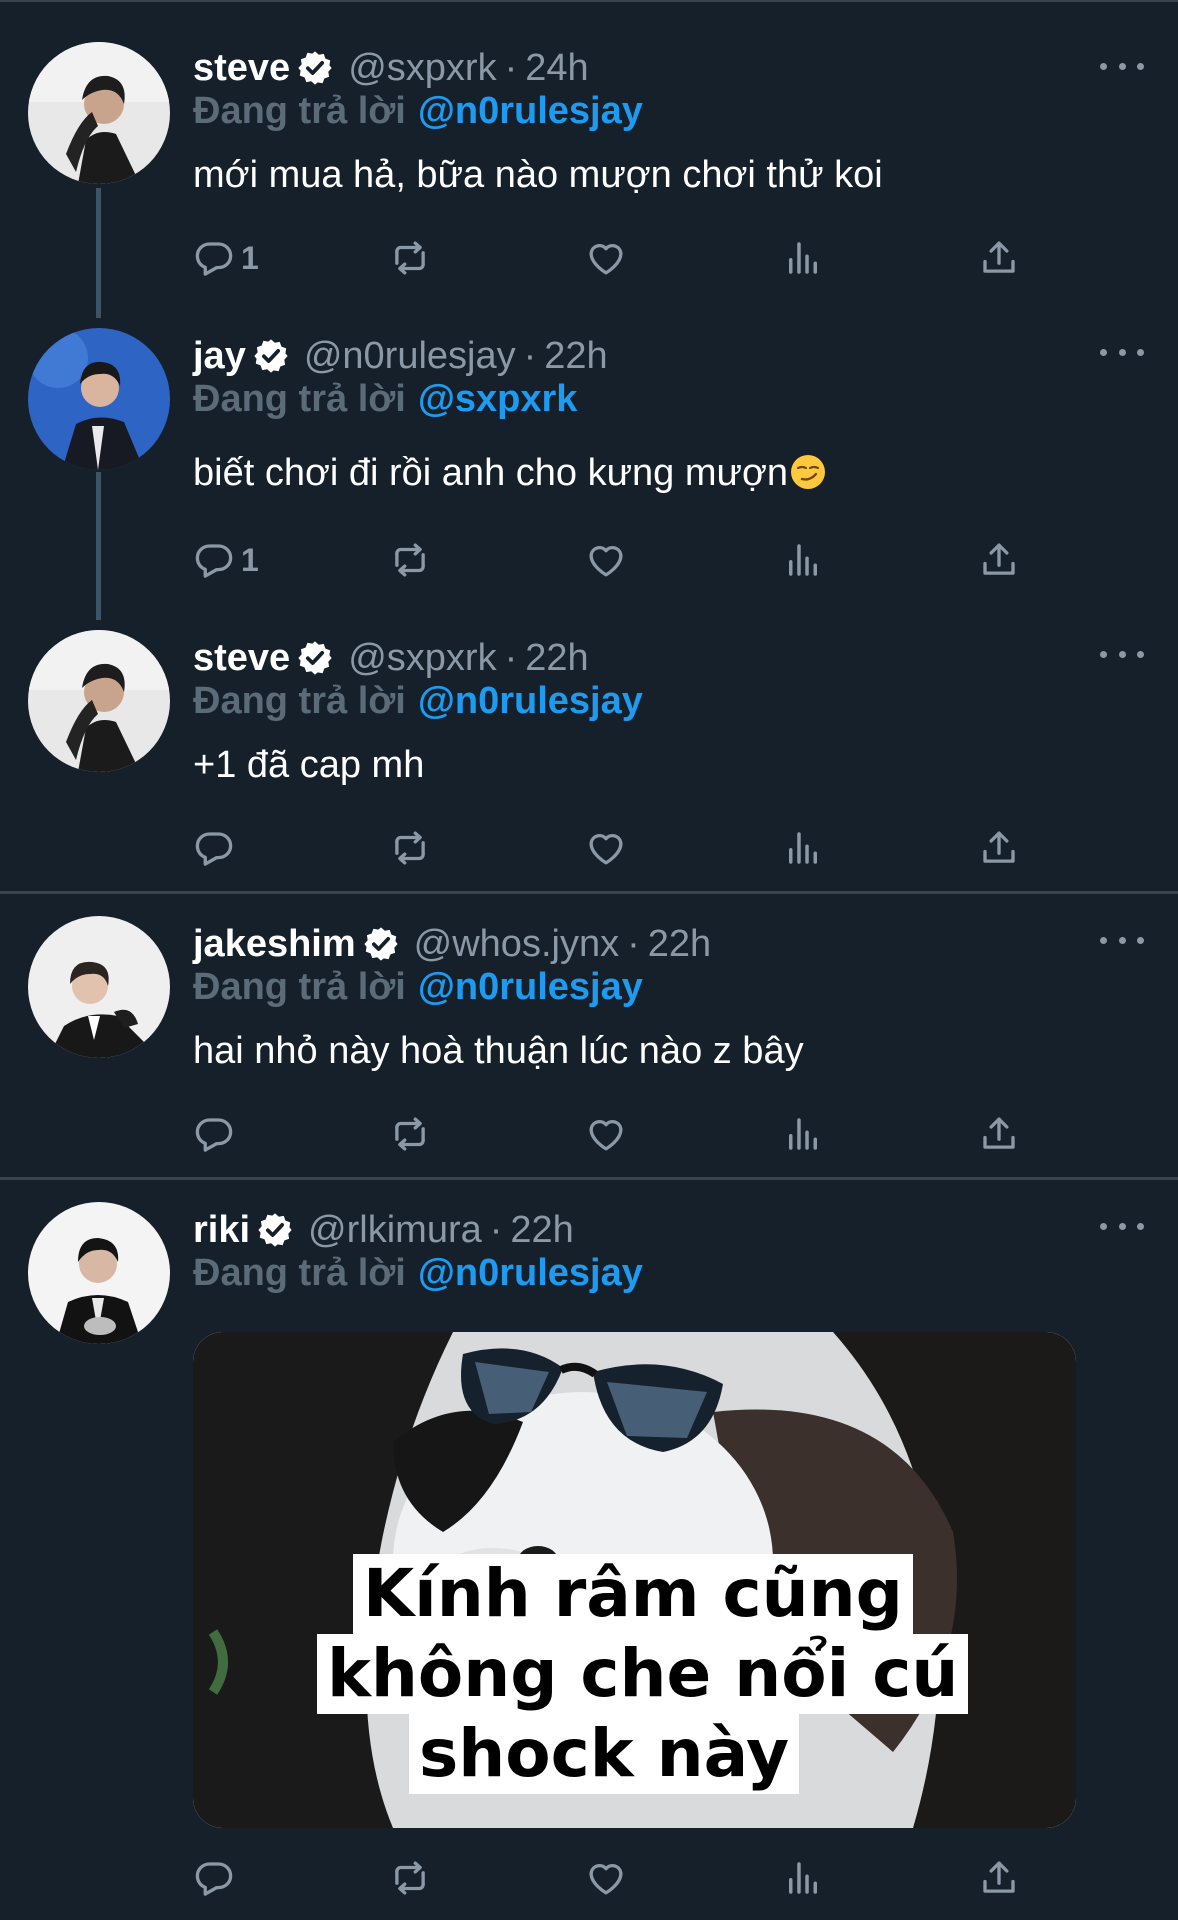  What do you see at coordinates (808, 472) in the screenshot?
I see `smirking-face-emoji` at bounding box center [808, 472].